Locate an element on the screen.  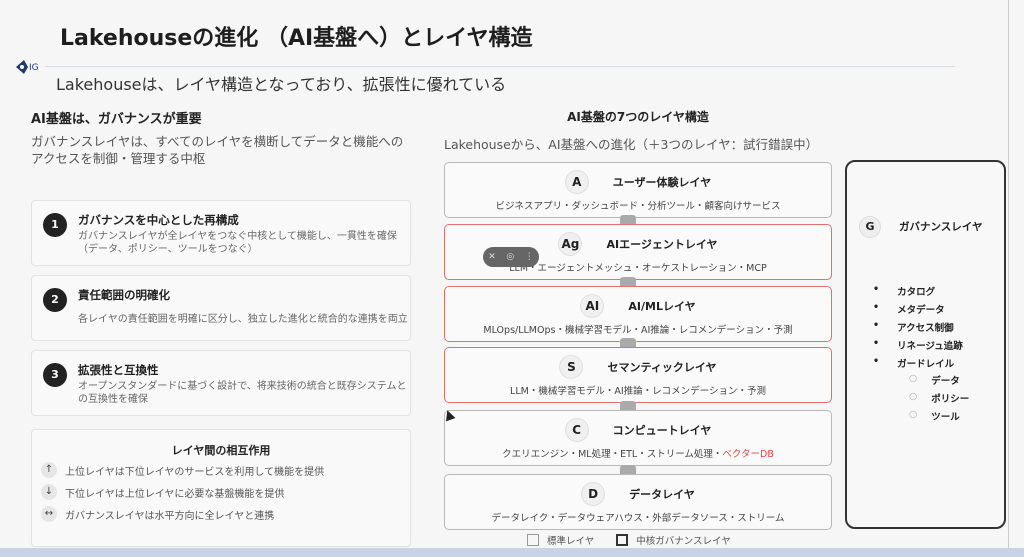
layer-name: ユーザー体験レイヤ is located at coordinates (662, 182).